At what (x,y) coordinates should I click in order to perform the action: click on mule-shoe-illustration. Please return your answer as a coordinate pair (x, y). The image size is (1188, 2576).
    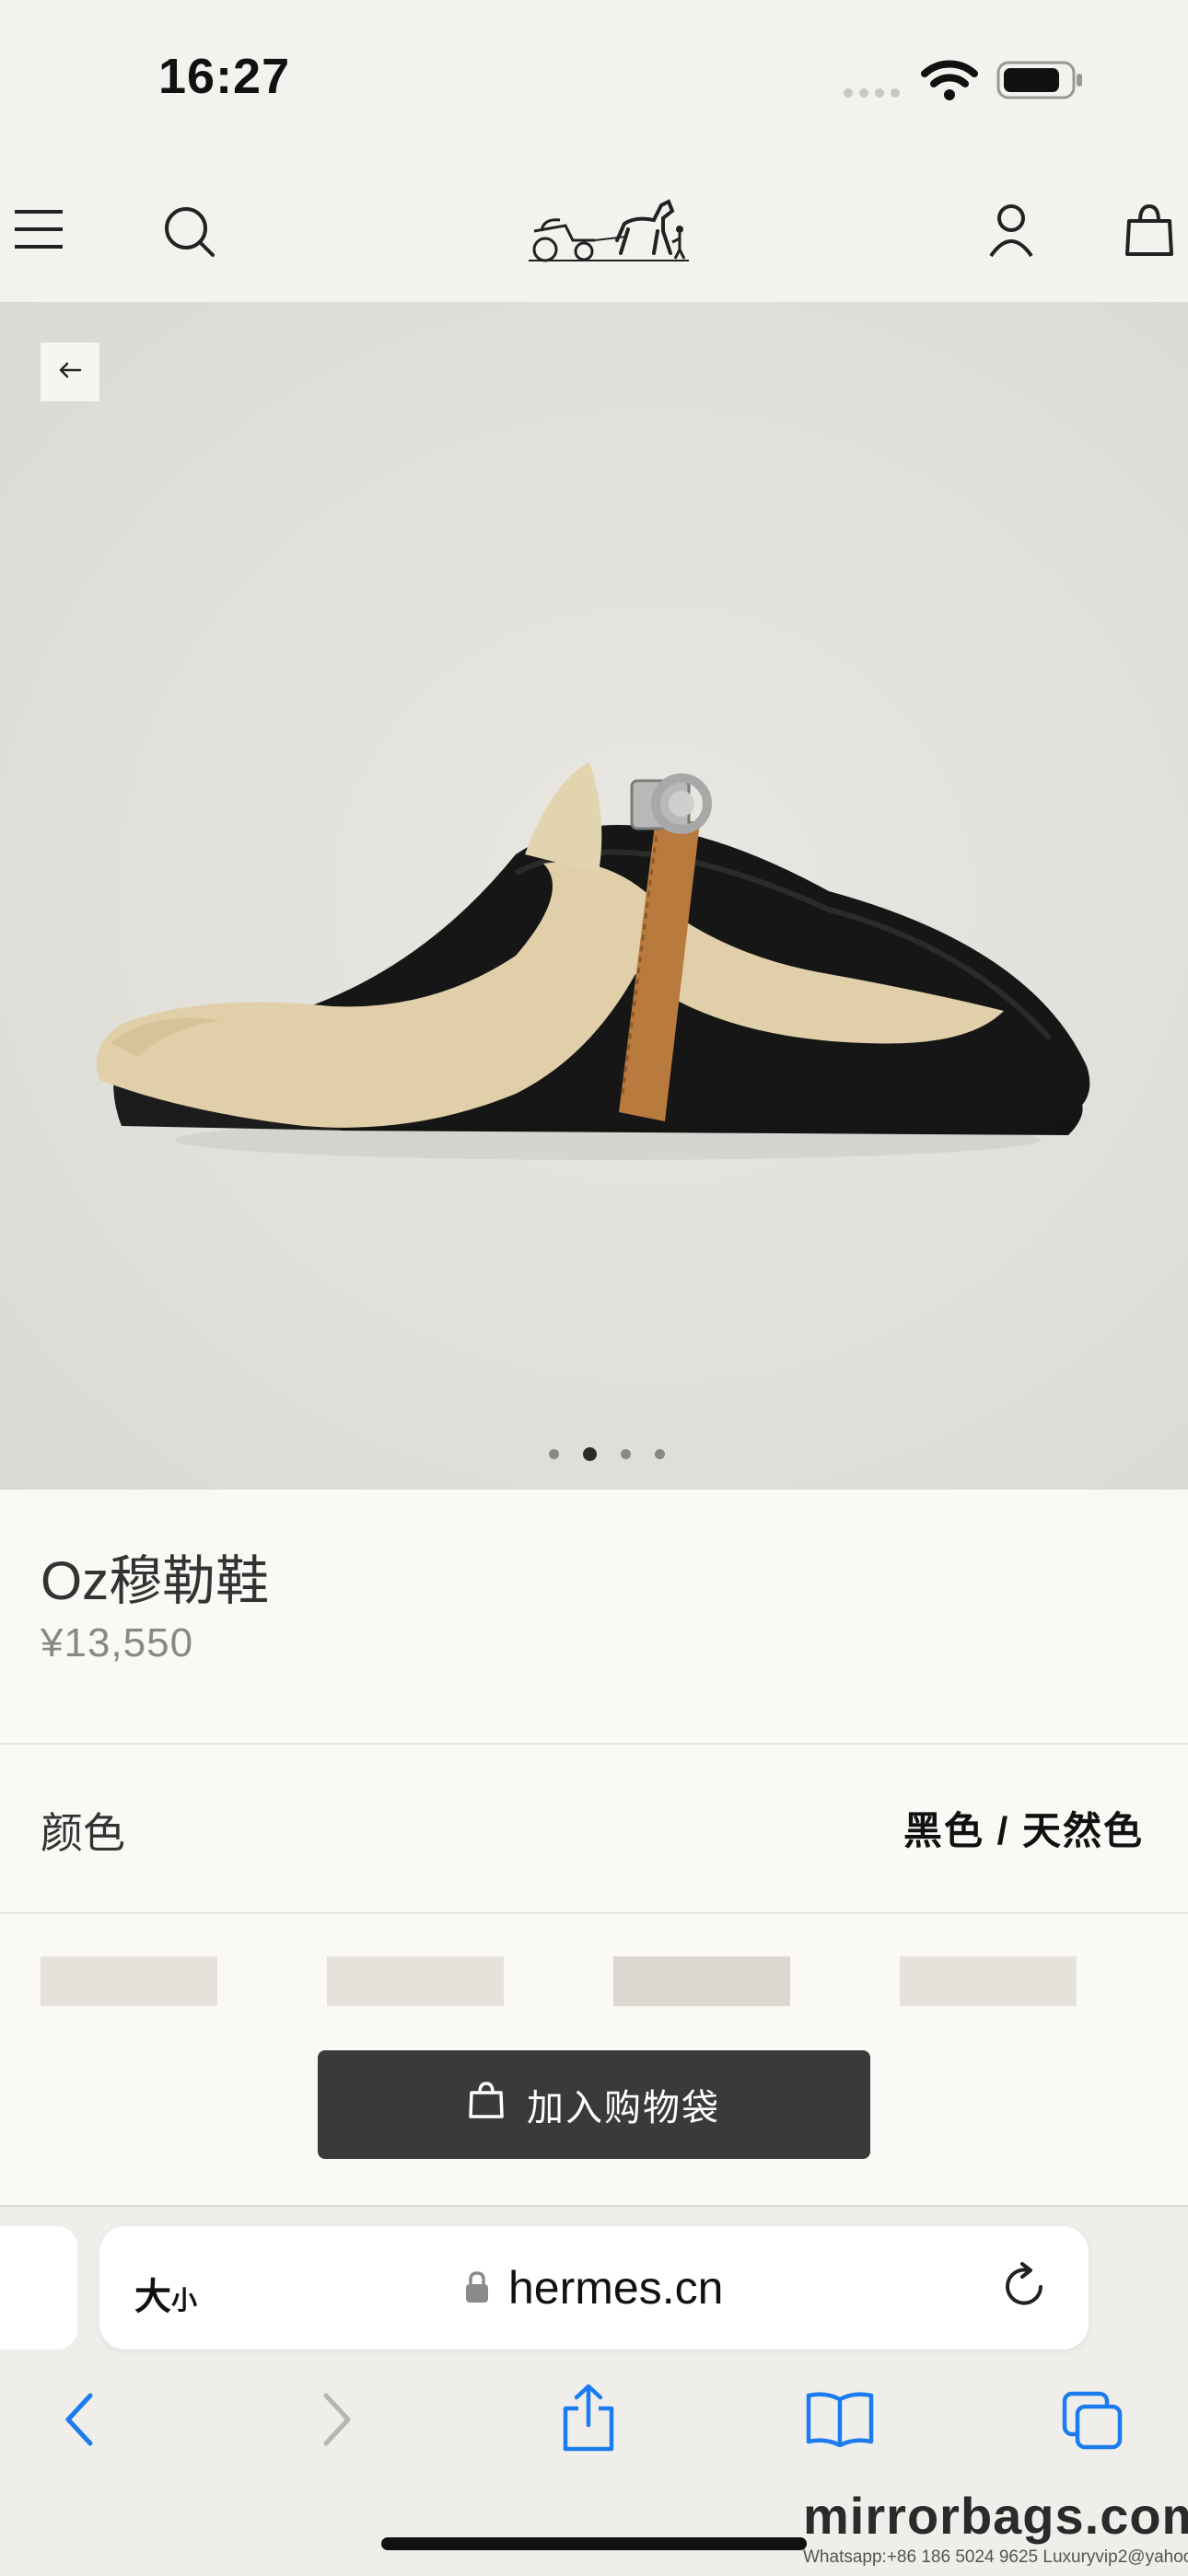
    Looking at the image, I should click on (593, 961).